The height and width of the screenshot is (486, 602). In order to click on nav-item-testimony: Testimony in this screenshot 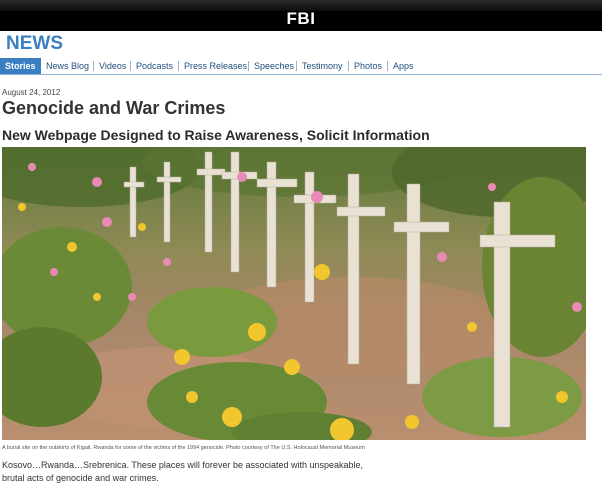, I will do `click(322, 66)`.